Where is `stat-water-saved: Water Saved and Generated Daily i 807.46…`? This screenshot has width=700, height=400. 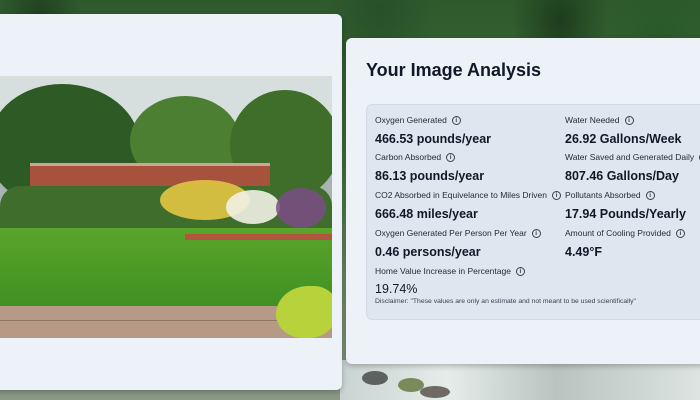
stat-water-saved: Water Saved and Generated Daily i 807.46… is located at coordinates (632, 167).